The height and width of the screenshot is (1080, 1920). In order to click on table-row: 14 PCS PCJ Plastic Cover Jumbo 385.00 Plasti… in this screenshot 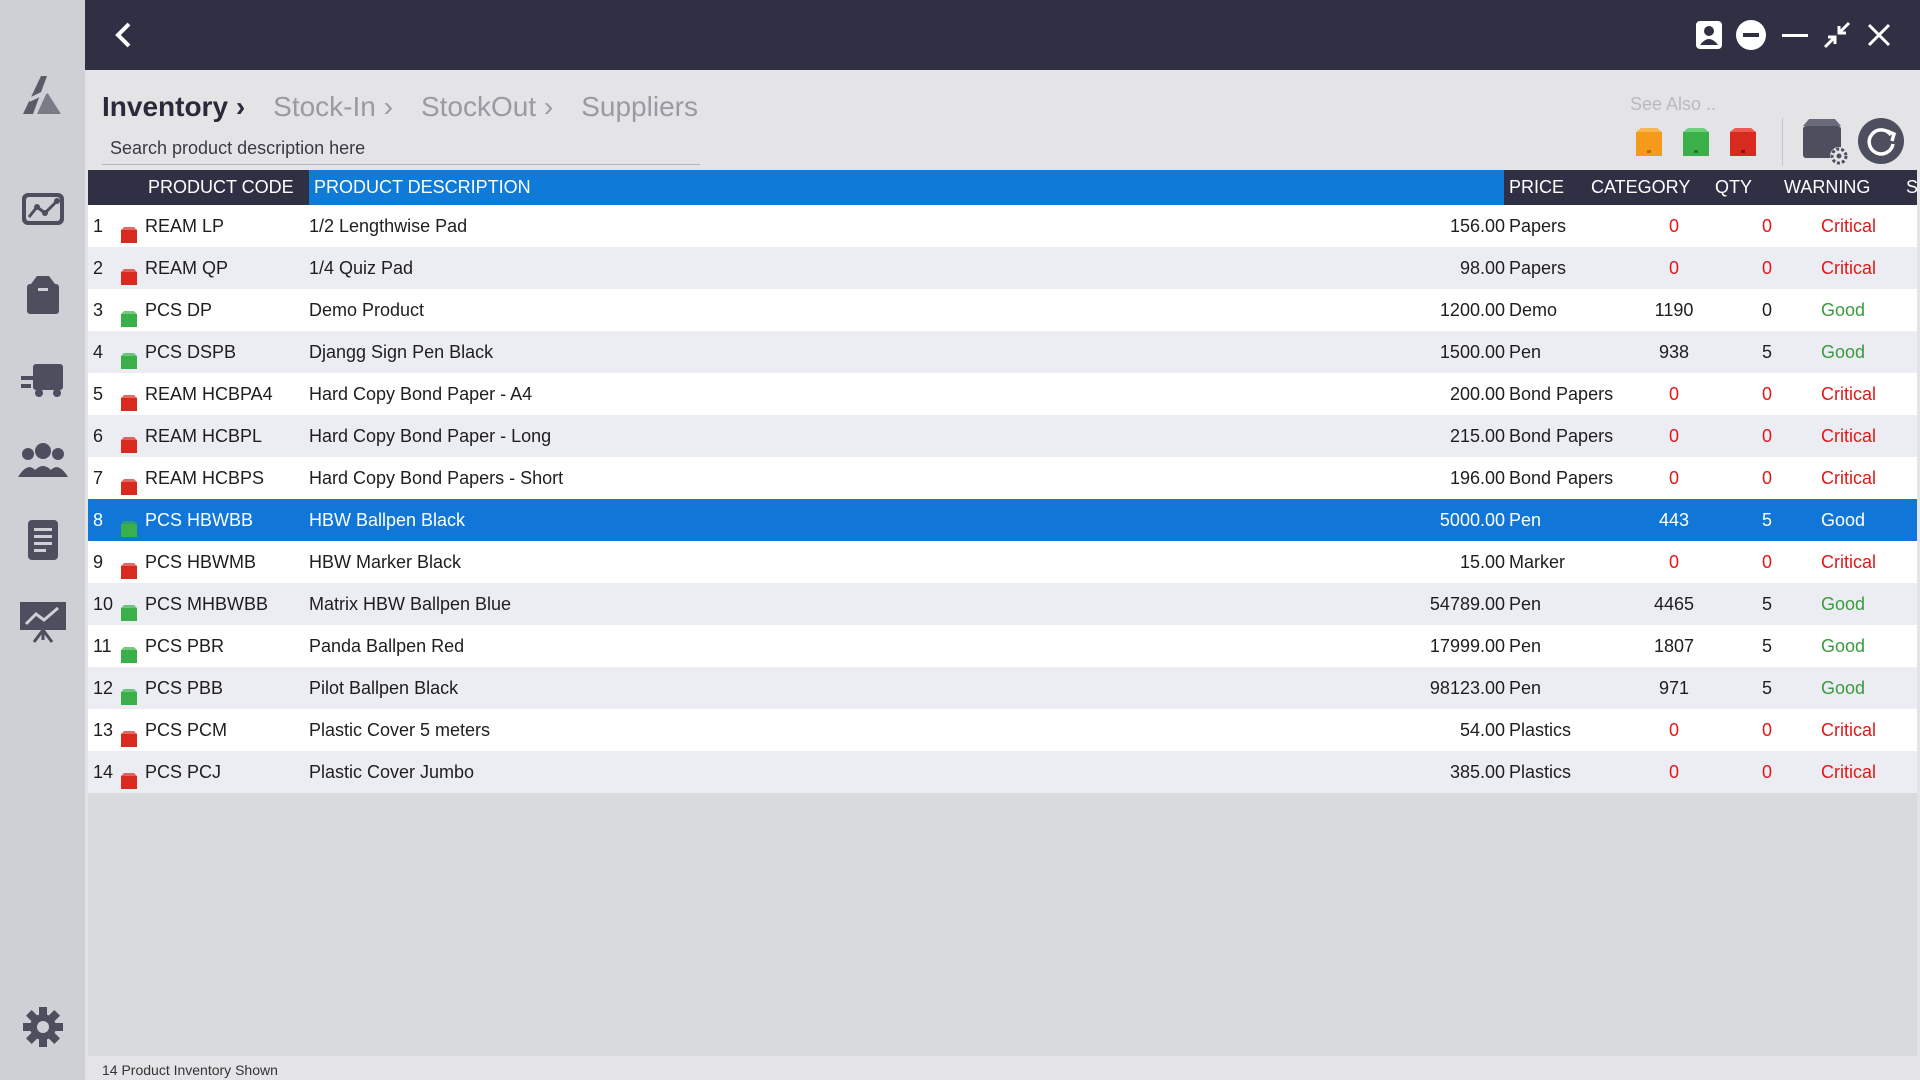, I will do `click(1002, 772)`.